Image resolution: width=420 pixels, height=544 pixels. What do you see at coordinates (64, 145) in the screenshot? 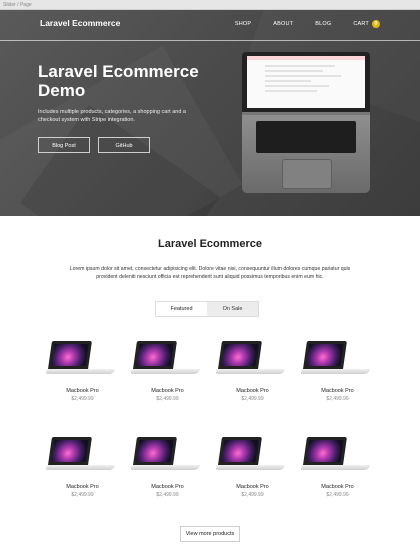
I see `blog-post-button: Blog Post` at bounding box center [64, 145].